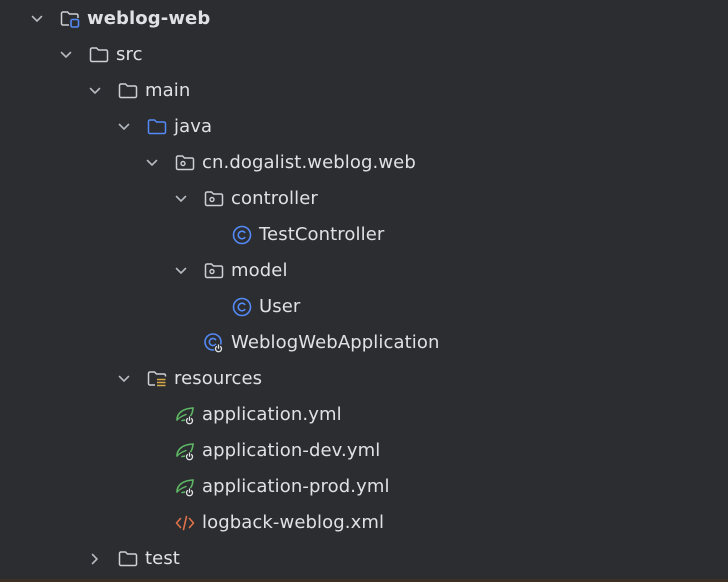 This screenshot has width=728, height=582. I want to click on tree-node-label: model, so click(259, 270).